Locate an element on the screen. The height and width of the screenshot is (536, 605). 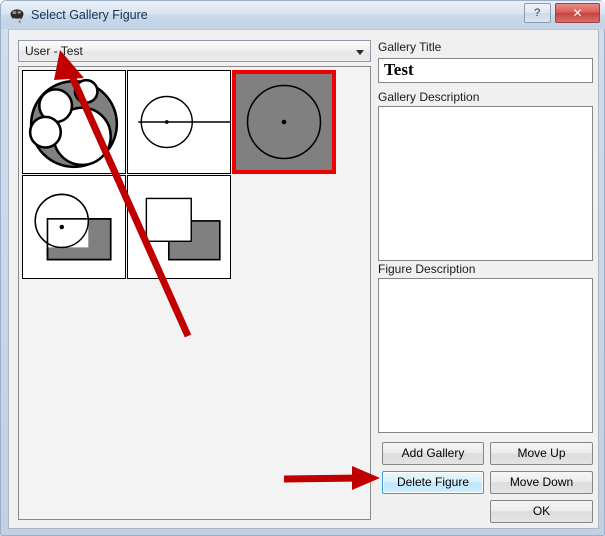
gallery-description-label: Gallery Description is located at coordinates (429, 97).